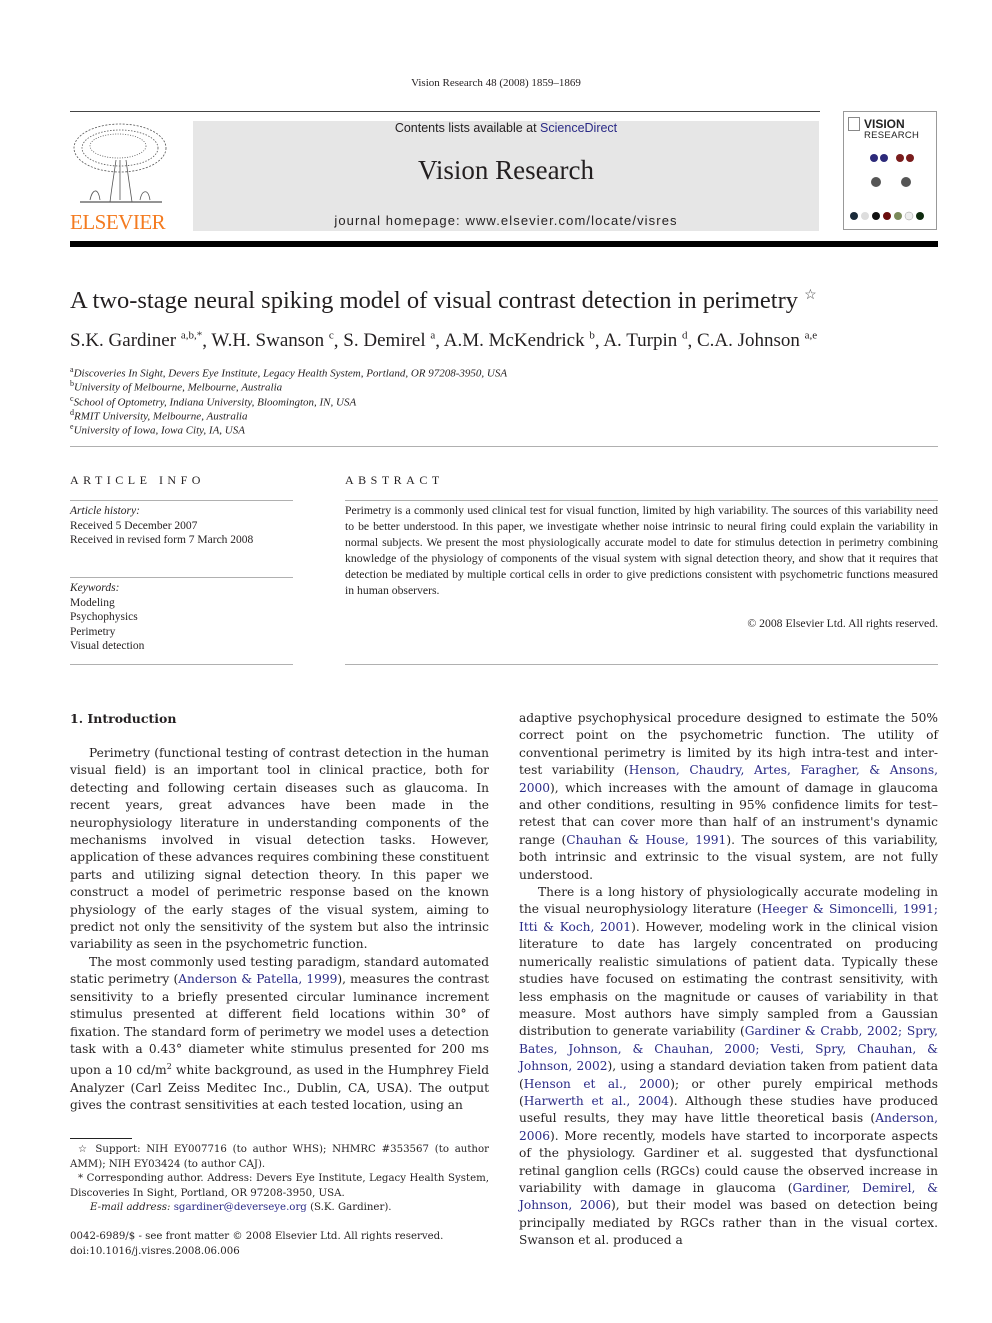 This screenshot has width=992, height=1323. I want to click on journal-cover-thumbnail: VISION RESEARCH, so click(890, 170).